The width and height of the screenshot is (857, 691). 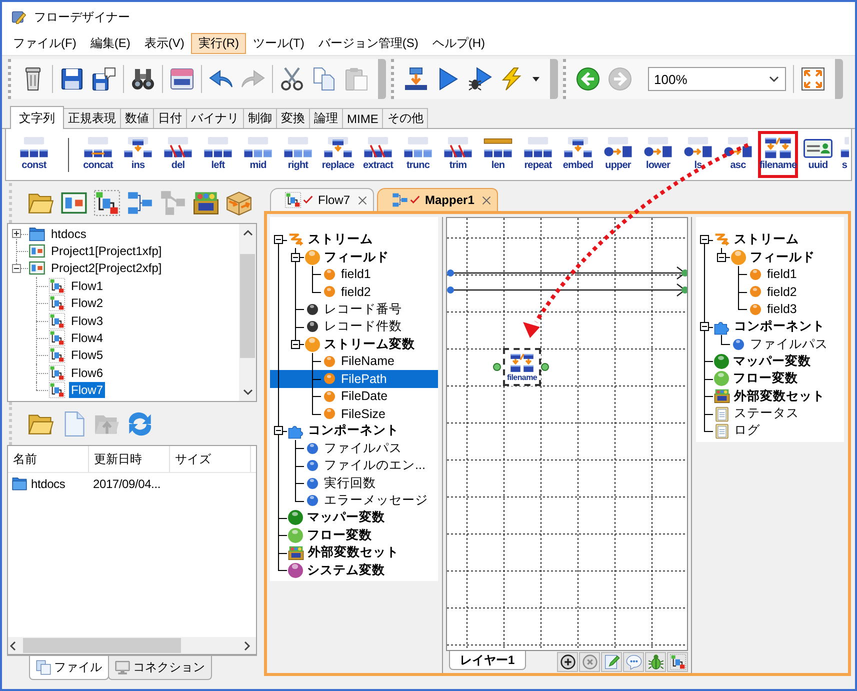 I want to click on palette-button: repeat, so click(x=538, y=154).